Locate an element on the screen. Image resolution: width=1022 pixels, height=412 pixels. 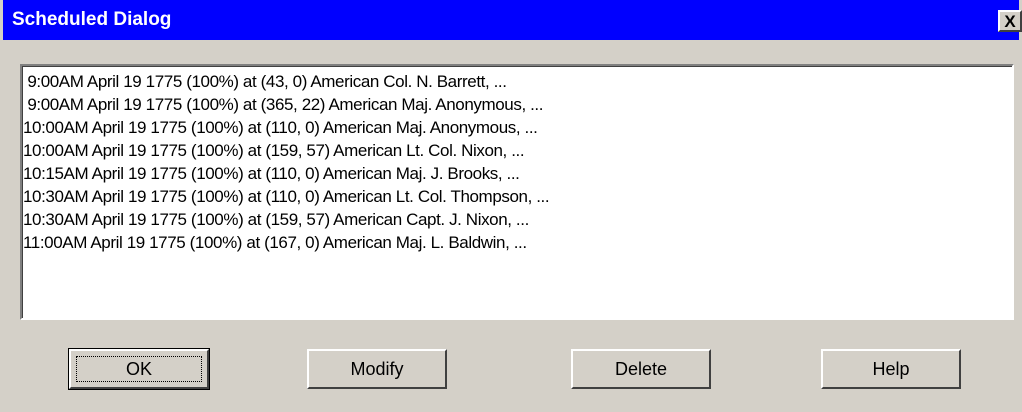
help-button: Help is located at coordinates (891, 369).